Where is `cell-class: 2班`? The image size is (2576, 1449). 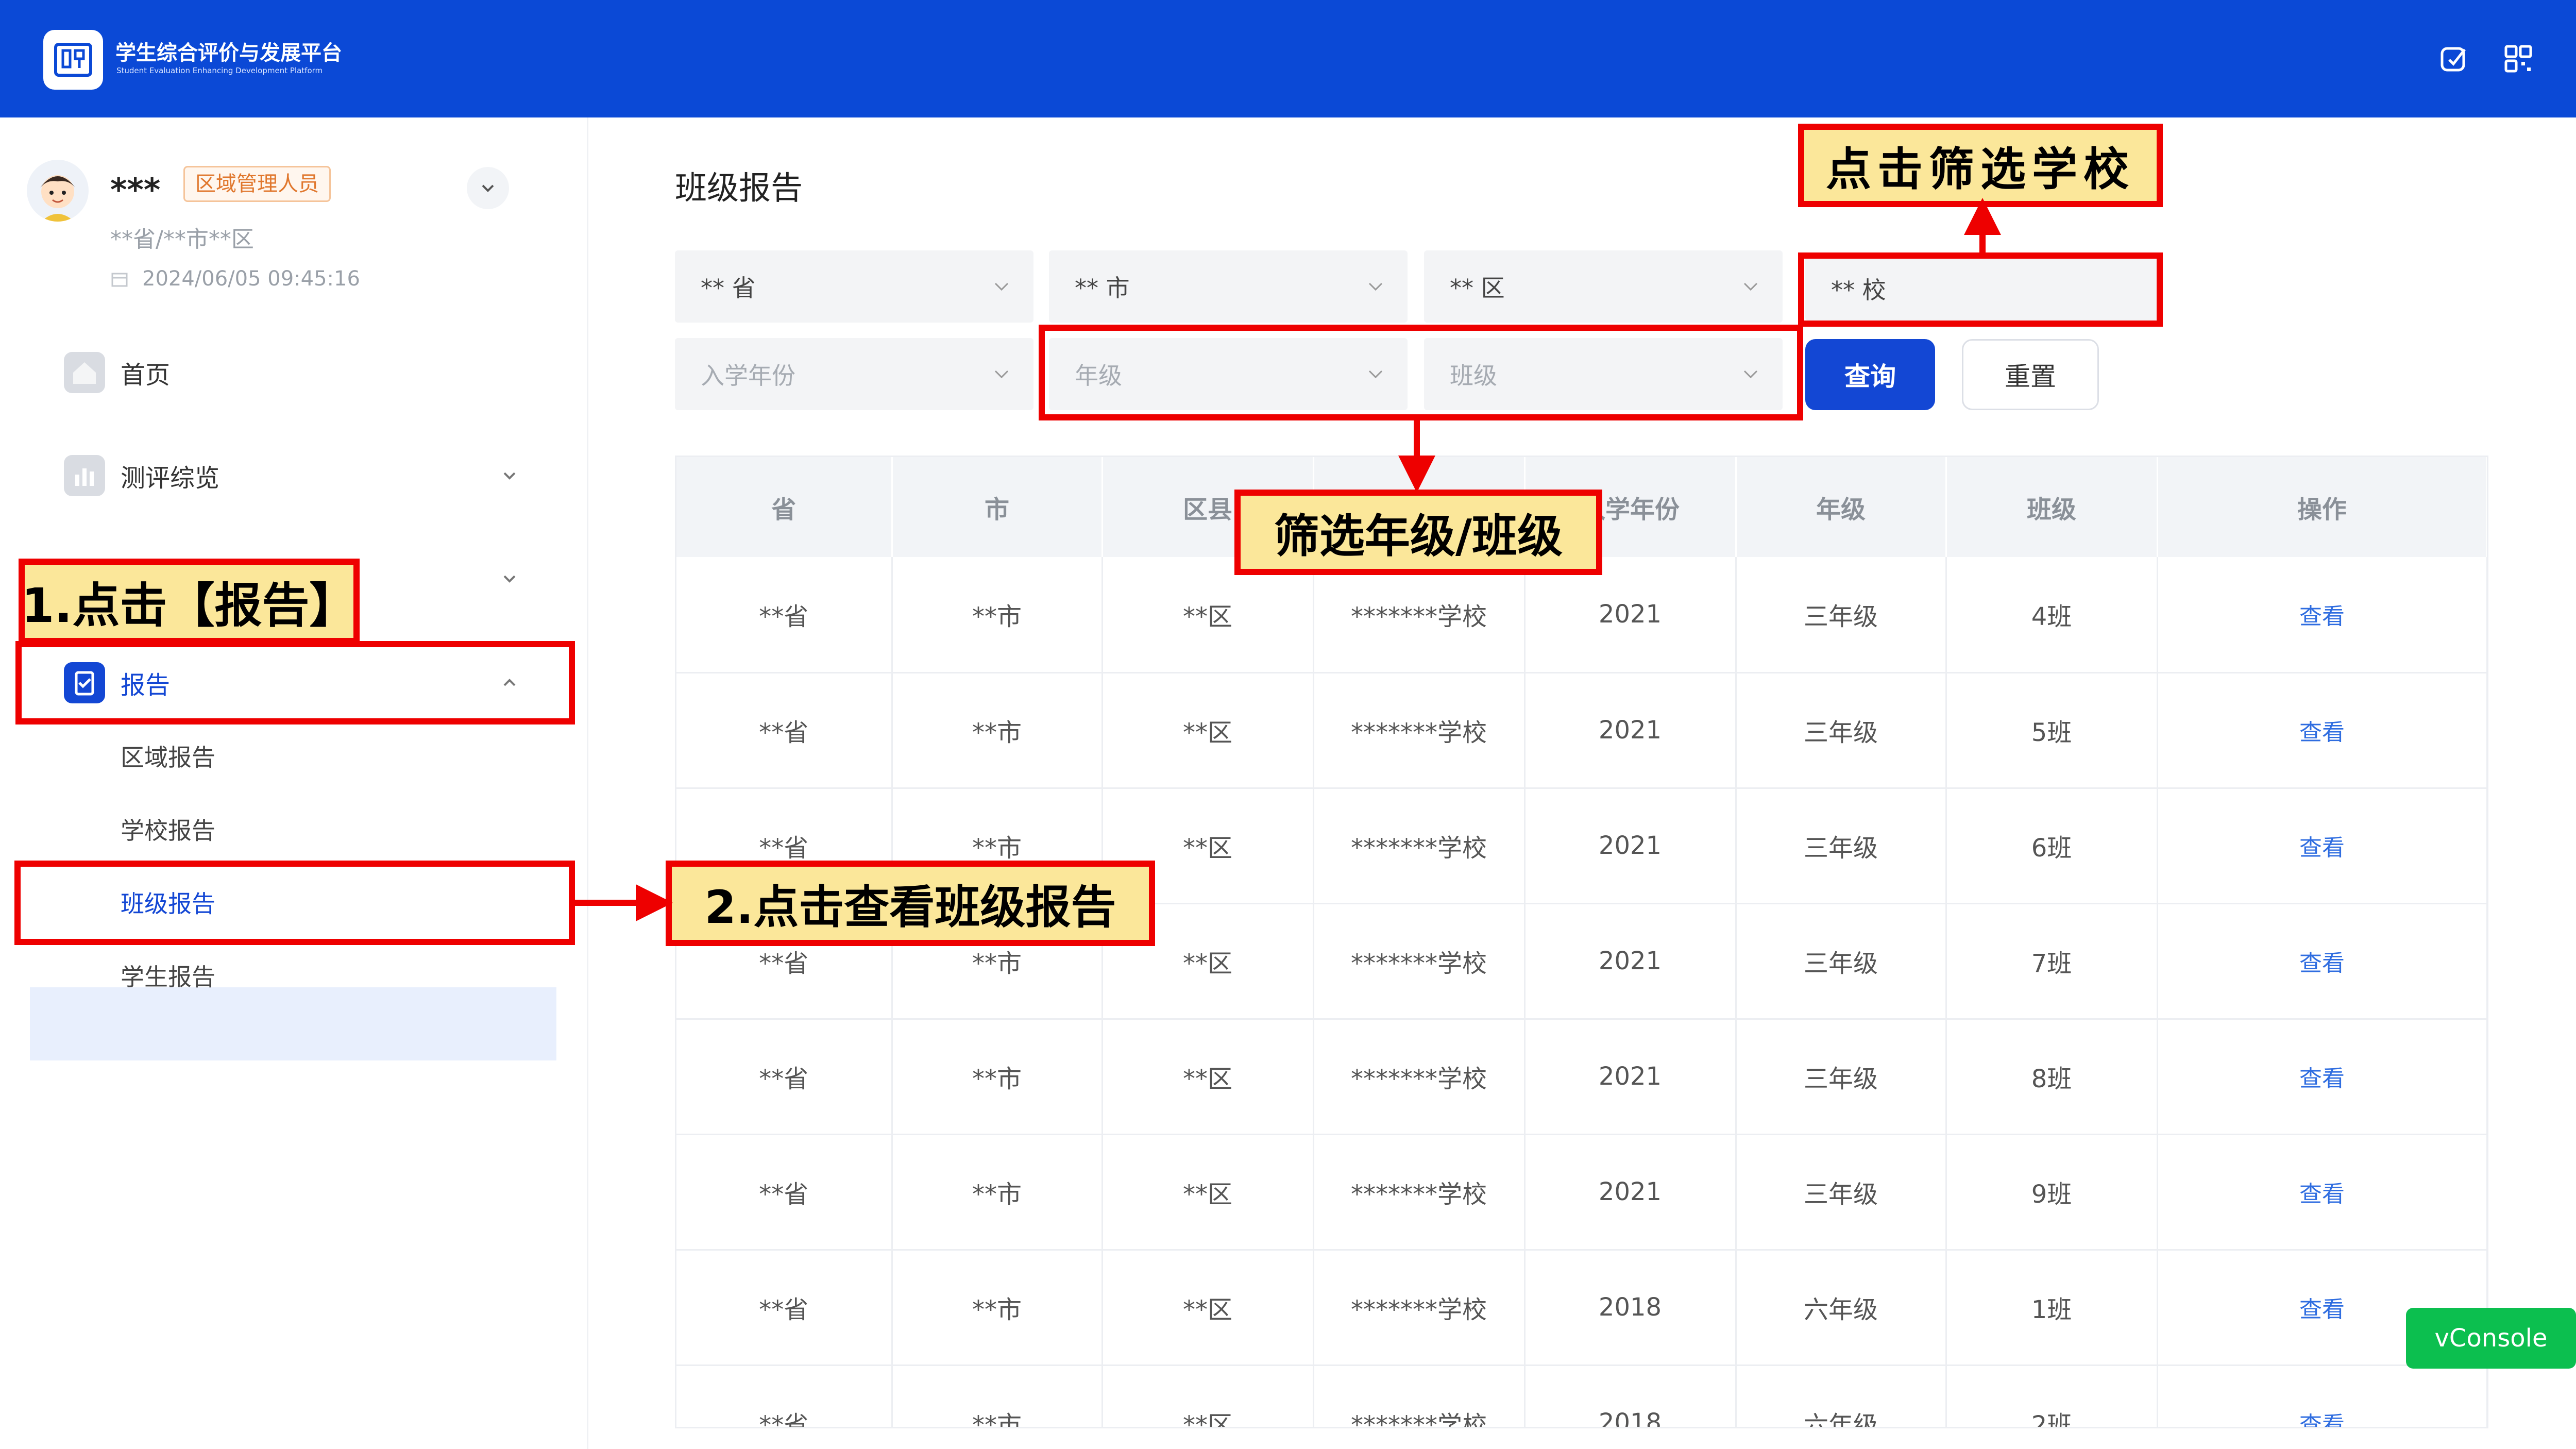
cell-class: 2班 is located at coordinates (2052, 1396).